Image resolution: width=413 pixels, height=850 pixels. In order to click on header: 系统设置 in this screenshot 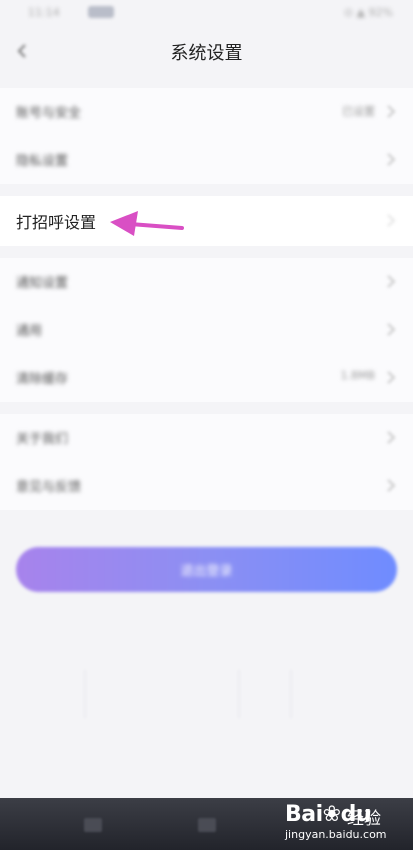, I will do `click(206, 51)`.